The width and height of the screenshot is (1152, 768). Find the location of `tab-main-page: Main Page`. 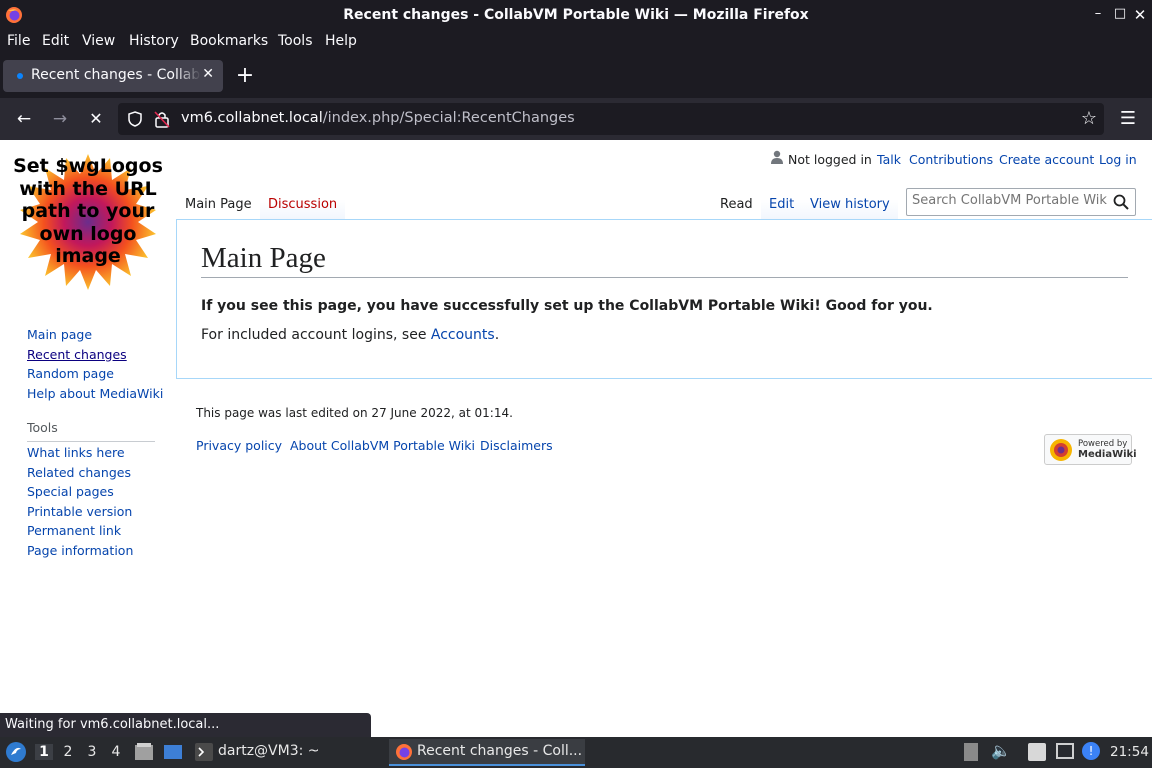

tab-main-page: Main Page is located at coordinates (218, 203).